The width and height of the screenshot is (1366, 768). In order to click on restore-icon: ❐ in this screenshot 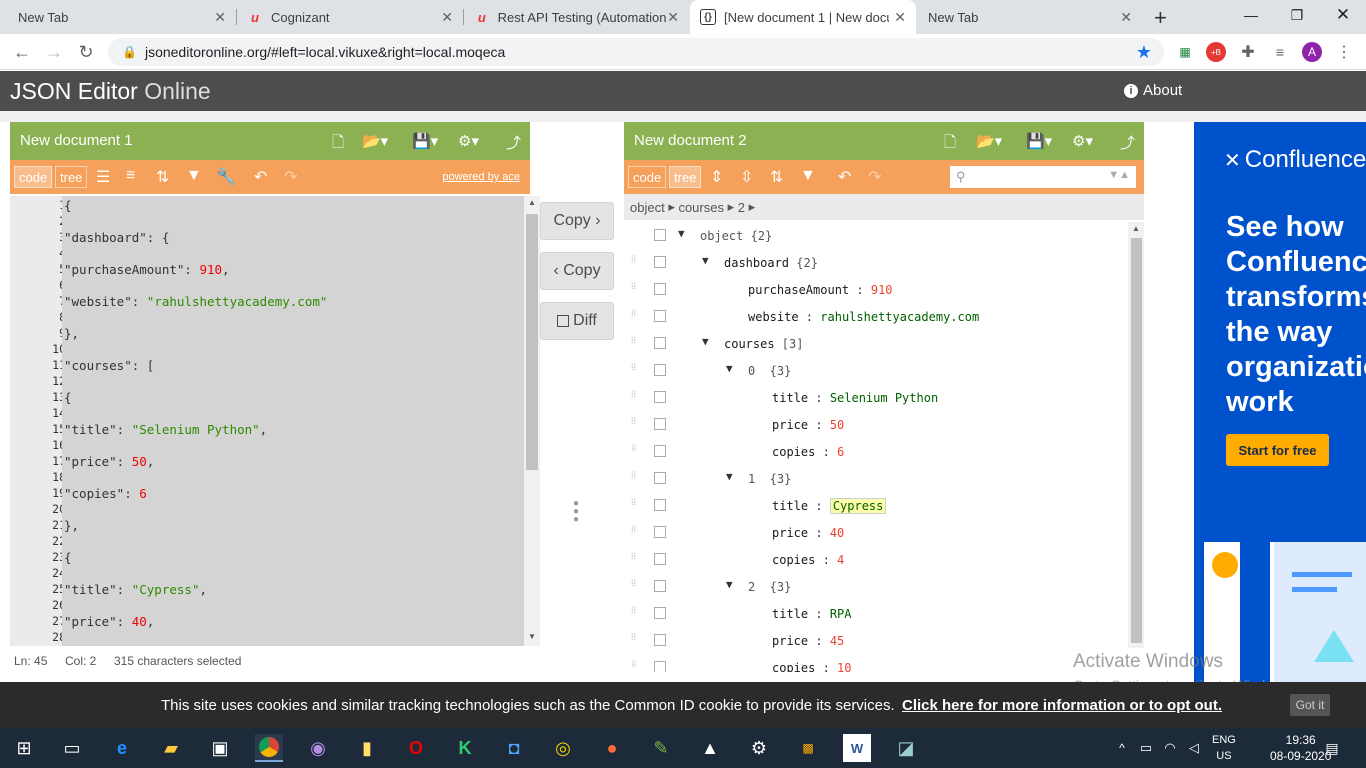, I will do `click(1297, 15)`.